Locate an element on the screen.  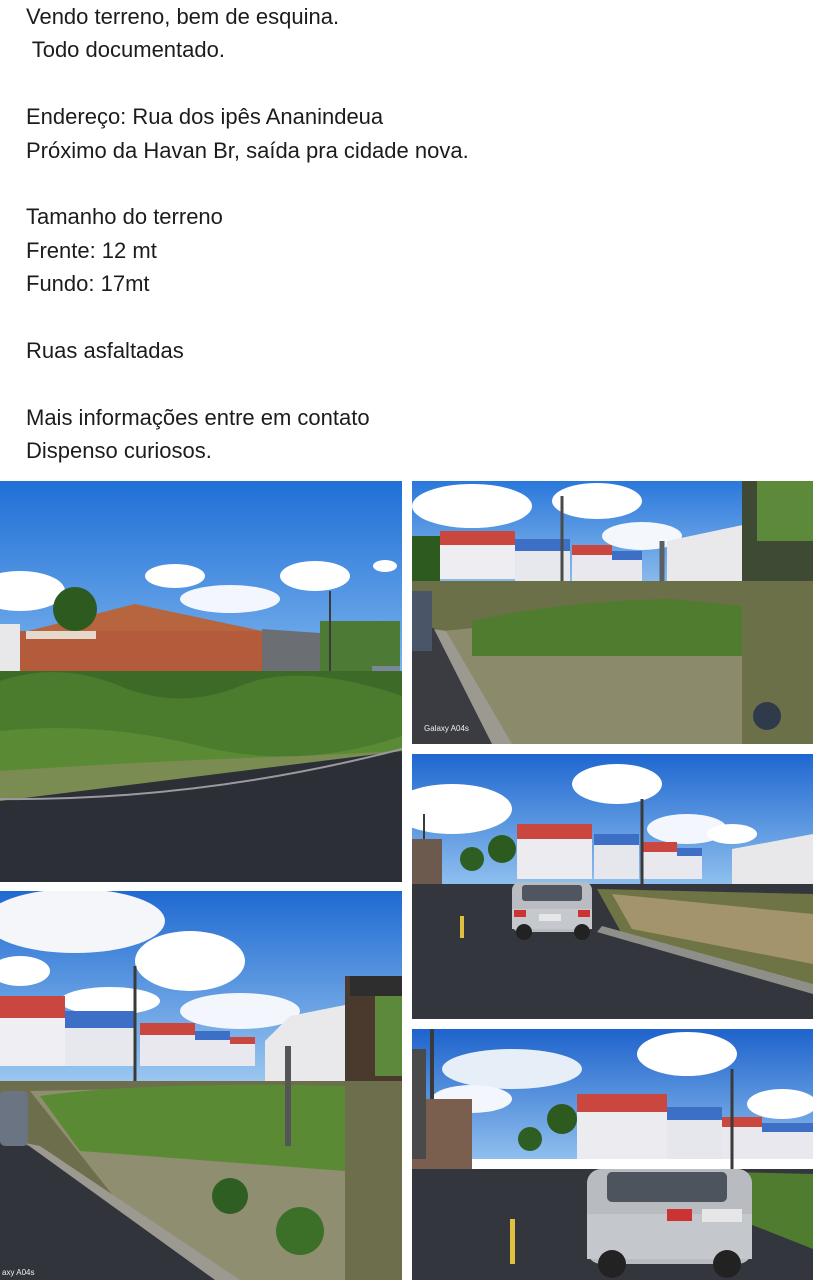
watermark: axy A04s is located at coordinates (18, 1272).